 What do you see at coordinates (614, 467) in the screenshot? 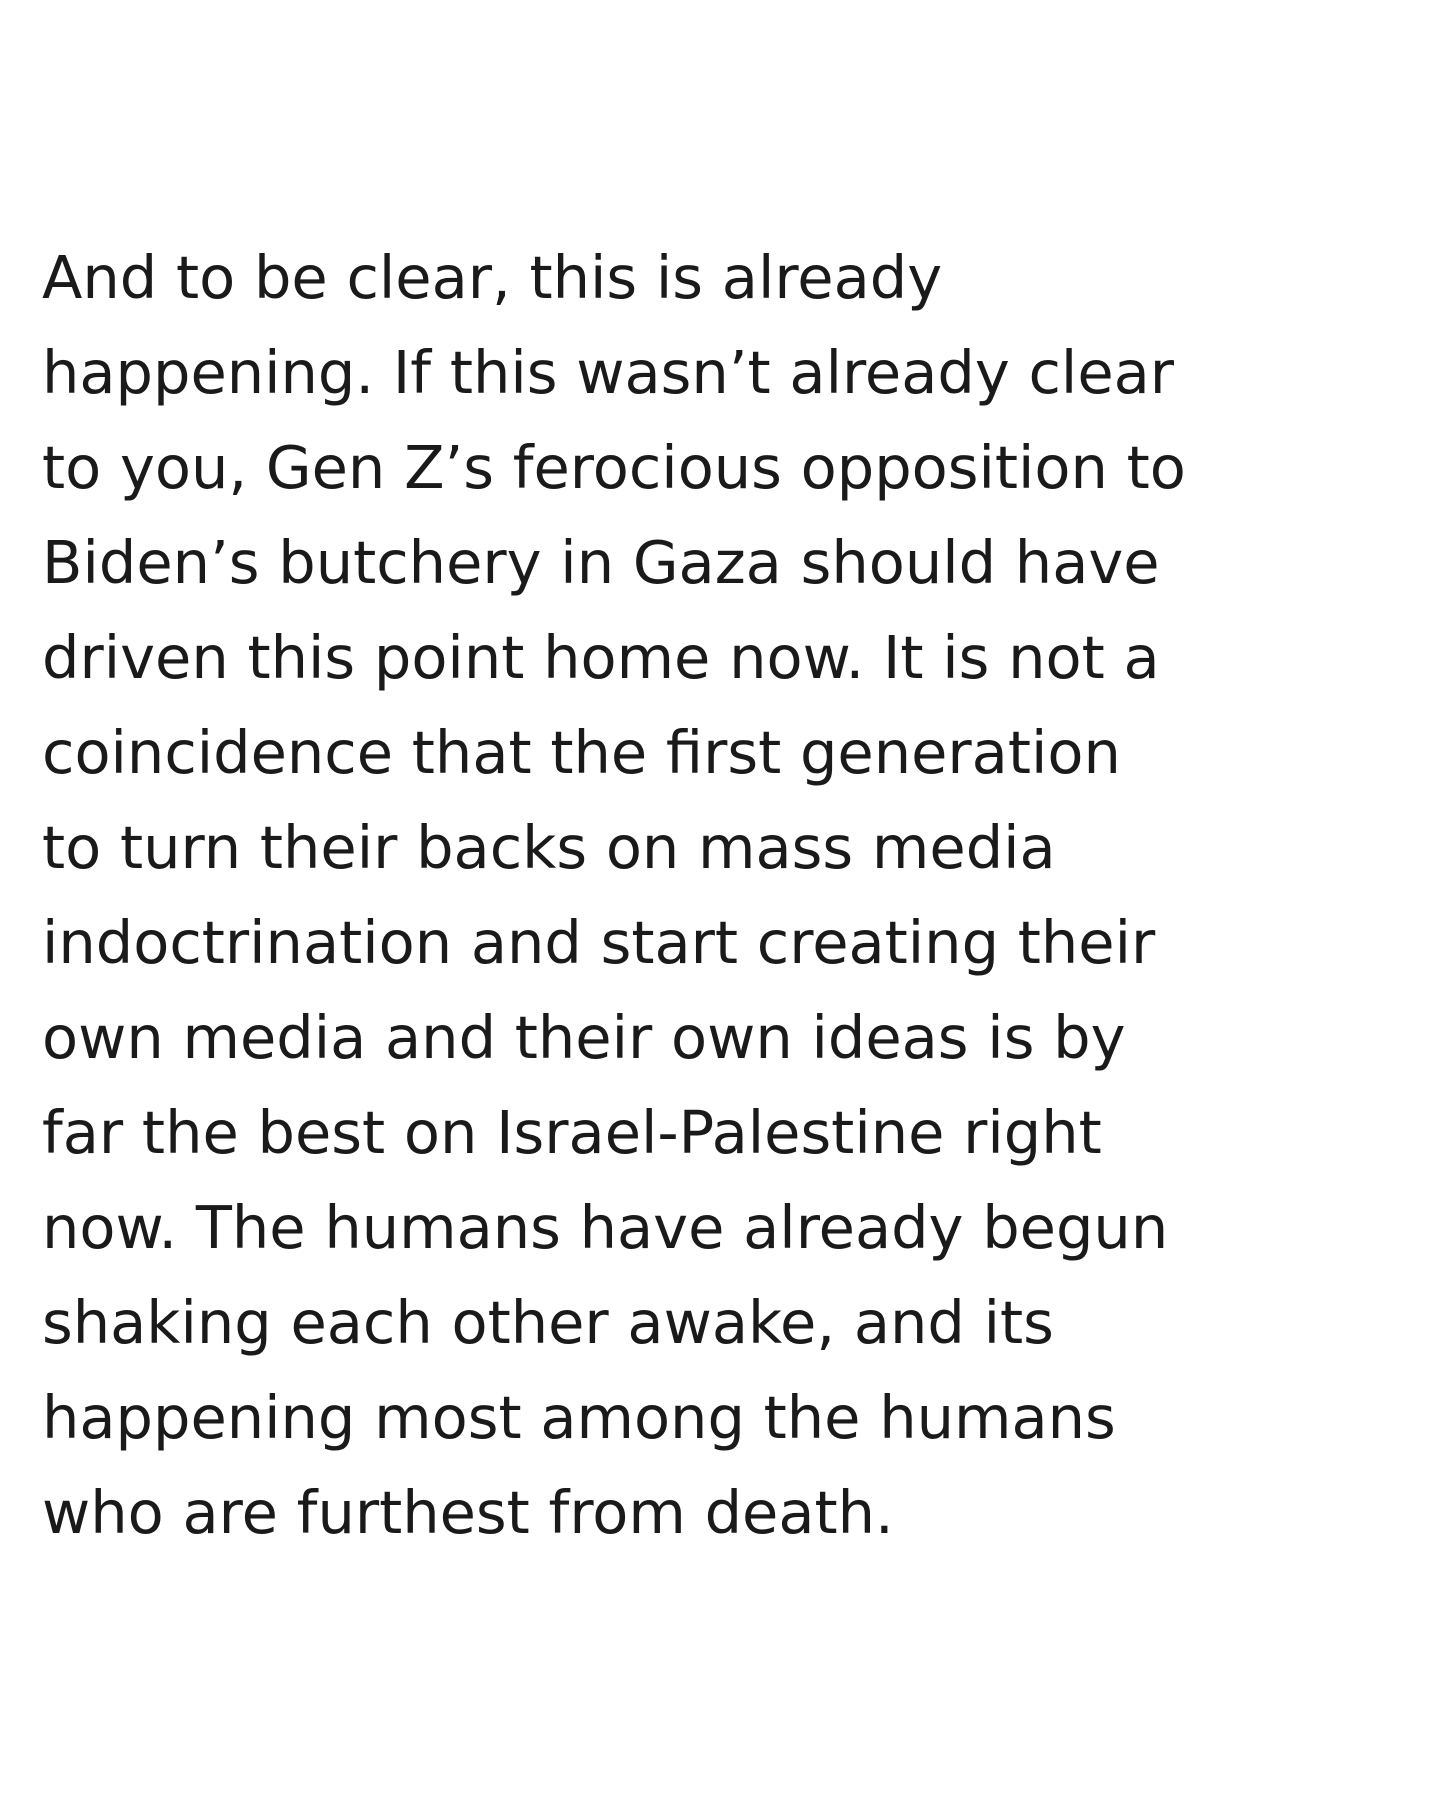
I see `post-text-line: to you, Gen Z’s ferocious opposition to` at bounding box center [614, 467].